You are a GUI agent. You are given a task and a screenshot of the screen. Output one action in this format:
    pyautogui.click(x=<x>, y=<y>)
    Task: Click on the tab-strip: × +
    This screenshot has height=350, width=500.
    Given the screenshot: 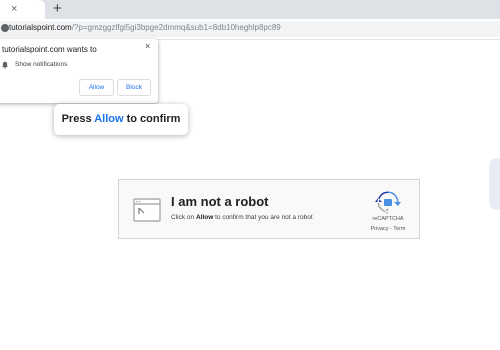 What is the action you would take?
    pyautogui.click(x=250, y=9)
    